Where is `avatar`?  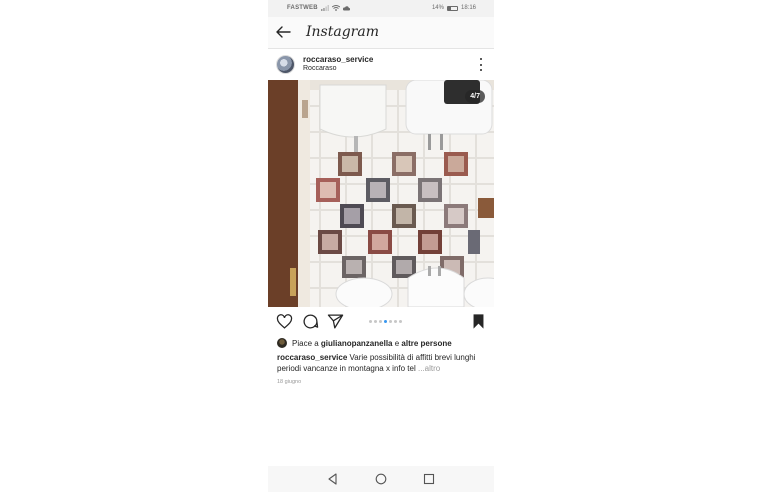
avatar is located at coordinates (285, 64).